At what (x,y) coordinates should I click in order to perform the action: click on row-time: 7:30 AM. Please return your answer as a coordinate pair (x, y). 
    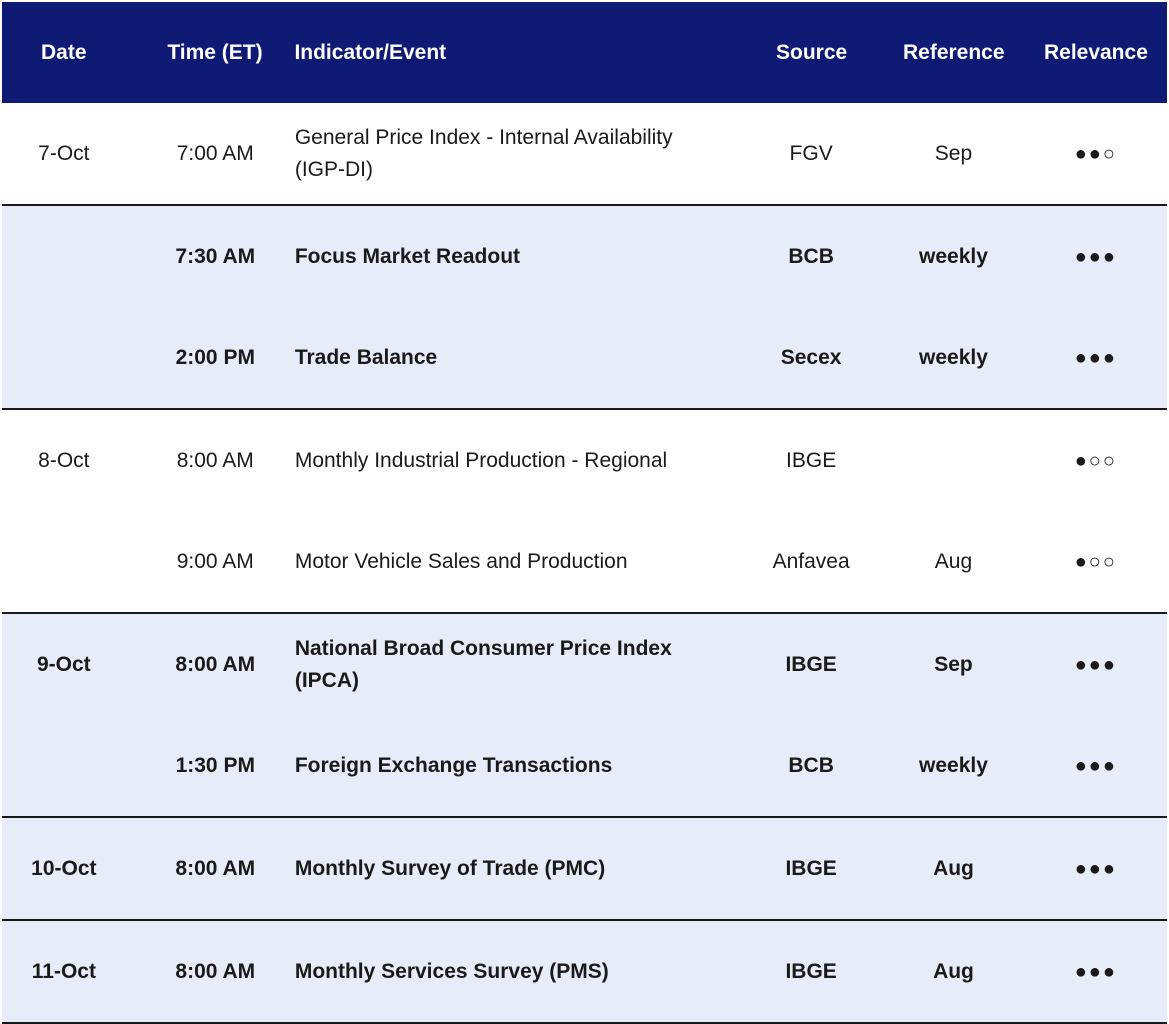
    Looking at the image, I should click on (215, 256).